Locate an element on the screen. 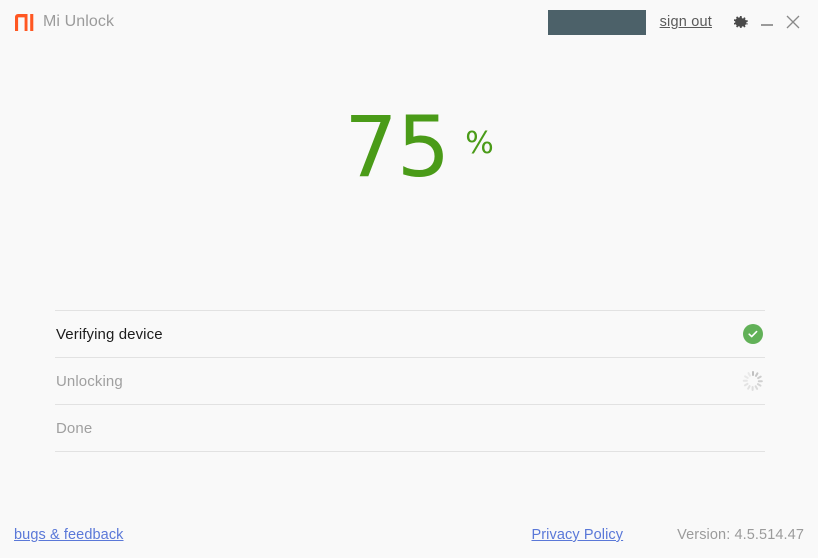 This screenshot has width=818, height=558. version-label: Version: 4.5.514.47 is located at coordinates (740, 535).